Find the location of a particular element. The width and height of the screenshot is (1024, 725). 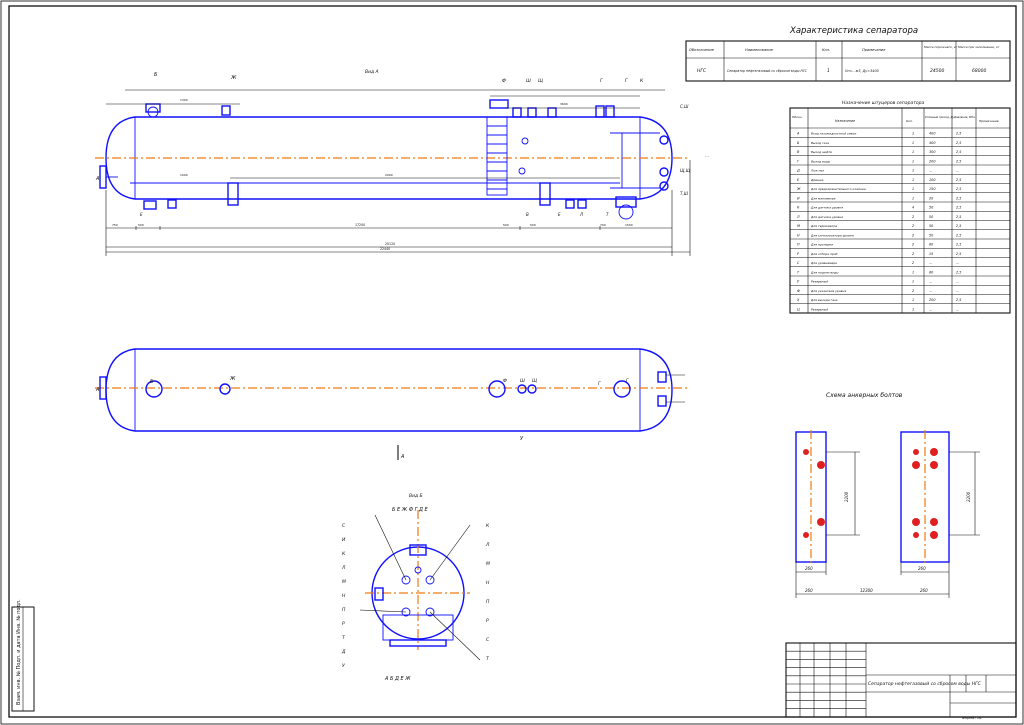

dim-overall: 22440 is located at coordinates (385, 249).